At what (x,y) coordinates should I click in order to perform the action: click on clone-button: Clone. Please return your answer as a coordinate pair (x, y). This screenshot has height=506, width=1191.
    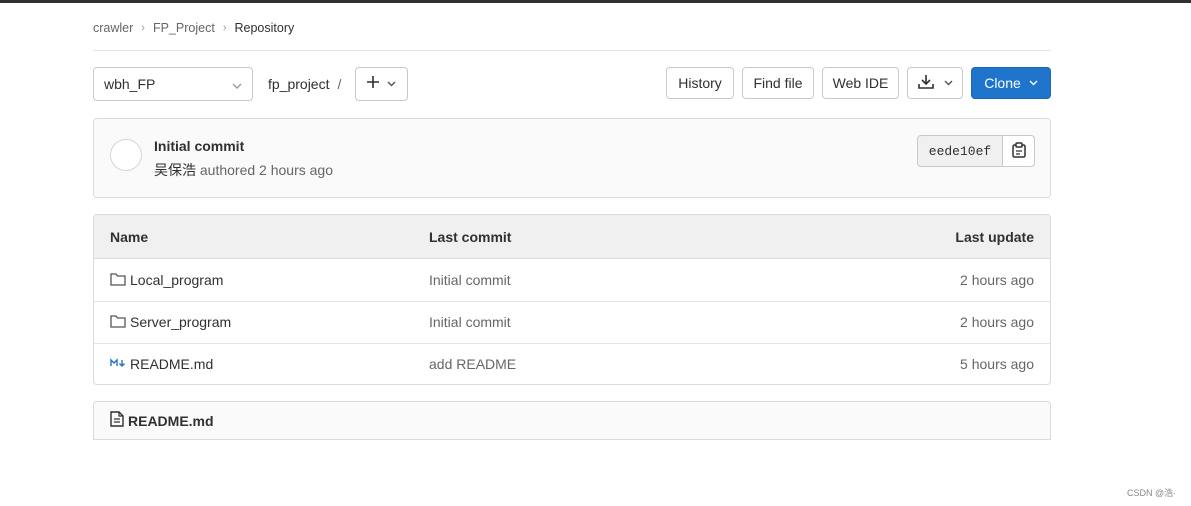
    Looking at the image, I should click on (1011, 83).